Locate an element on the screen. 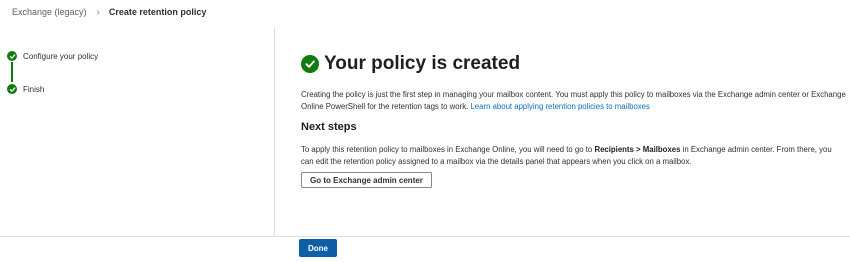 This screenshot has height=262, width=850. chevron-right-icon: › is located at coordinates (98, 12).